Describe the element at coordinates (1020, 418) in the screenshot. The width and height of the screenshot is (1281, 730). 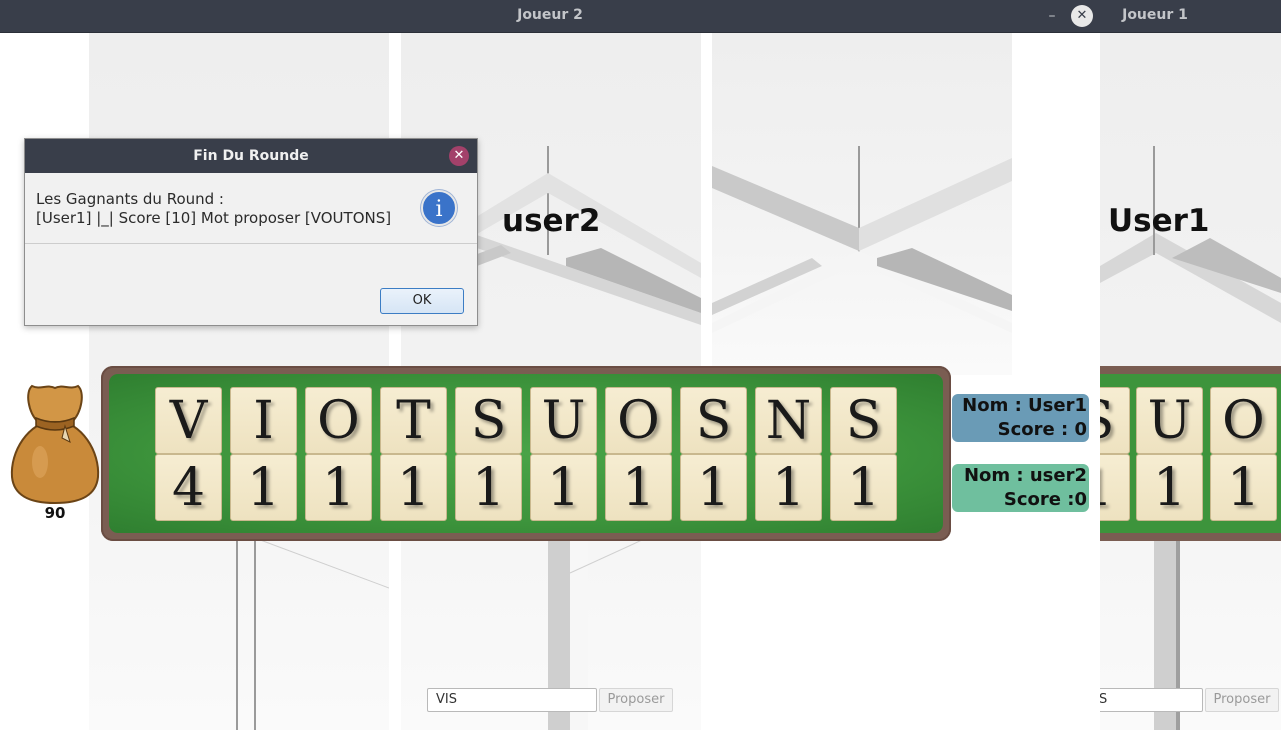
I see `score-box-user1: Nom : User1 Score : 0` at that location.